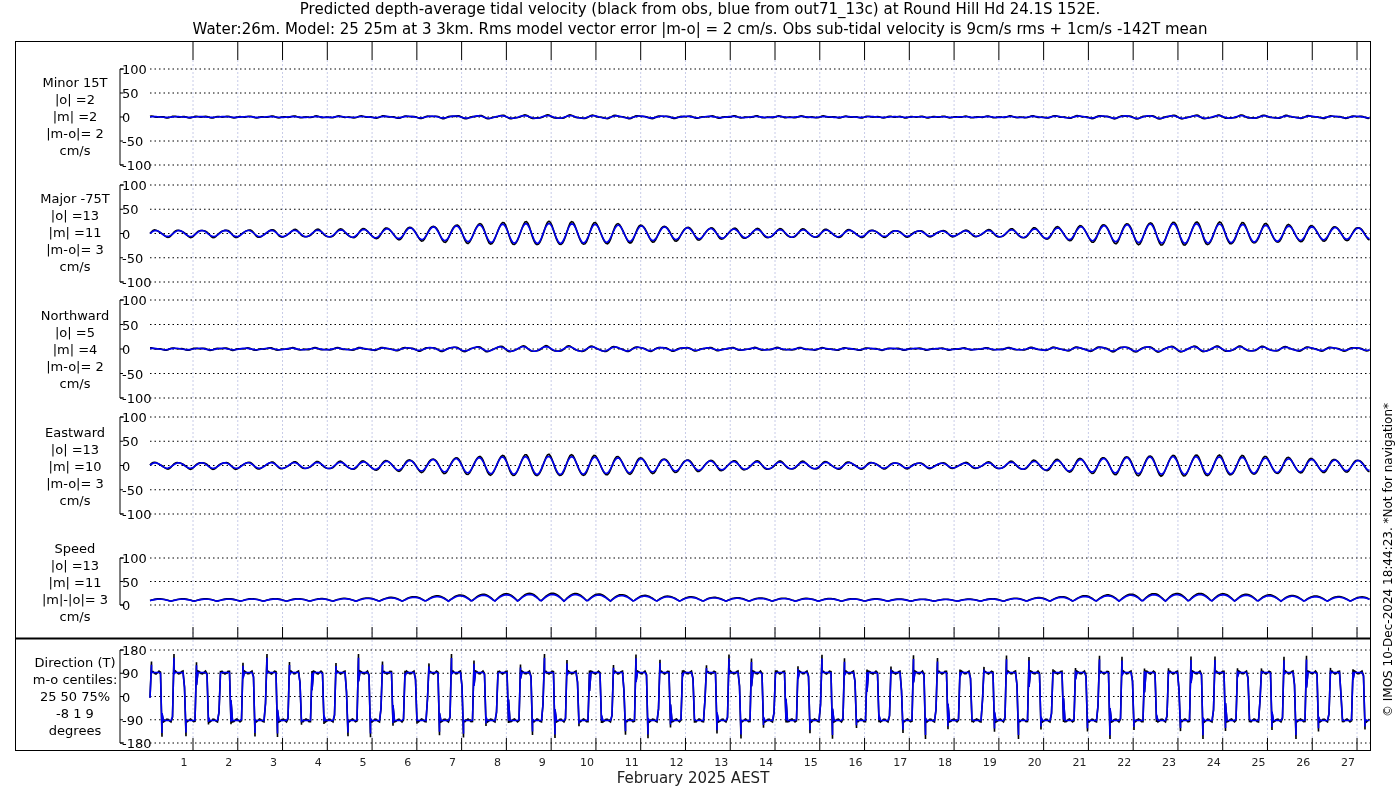 Image resolution: width=1400 pixels, height=800 pixels. I want to click on axis-tick-label: 1, so click(184, 762).